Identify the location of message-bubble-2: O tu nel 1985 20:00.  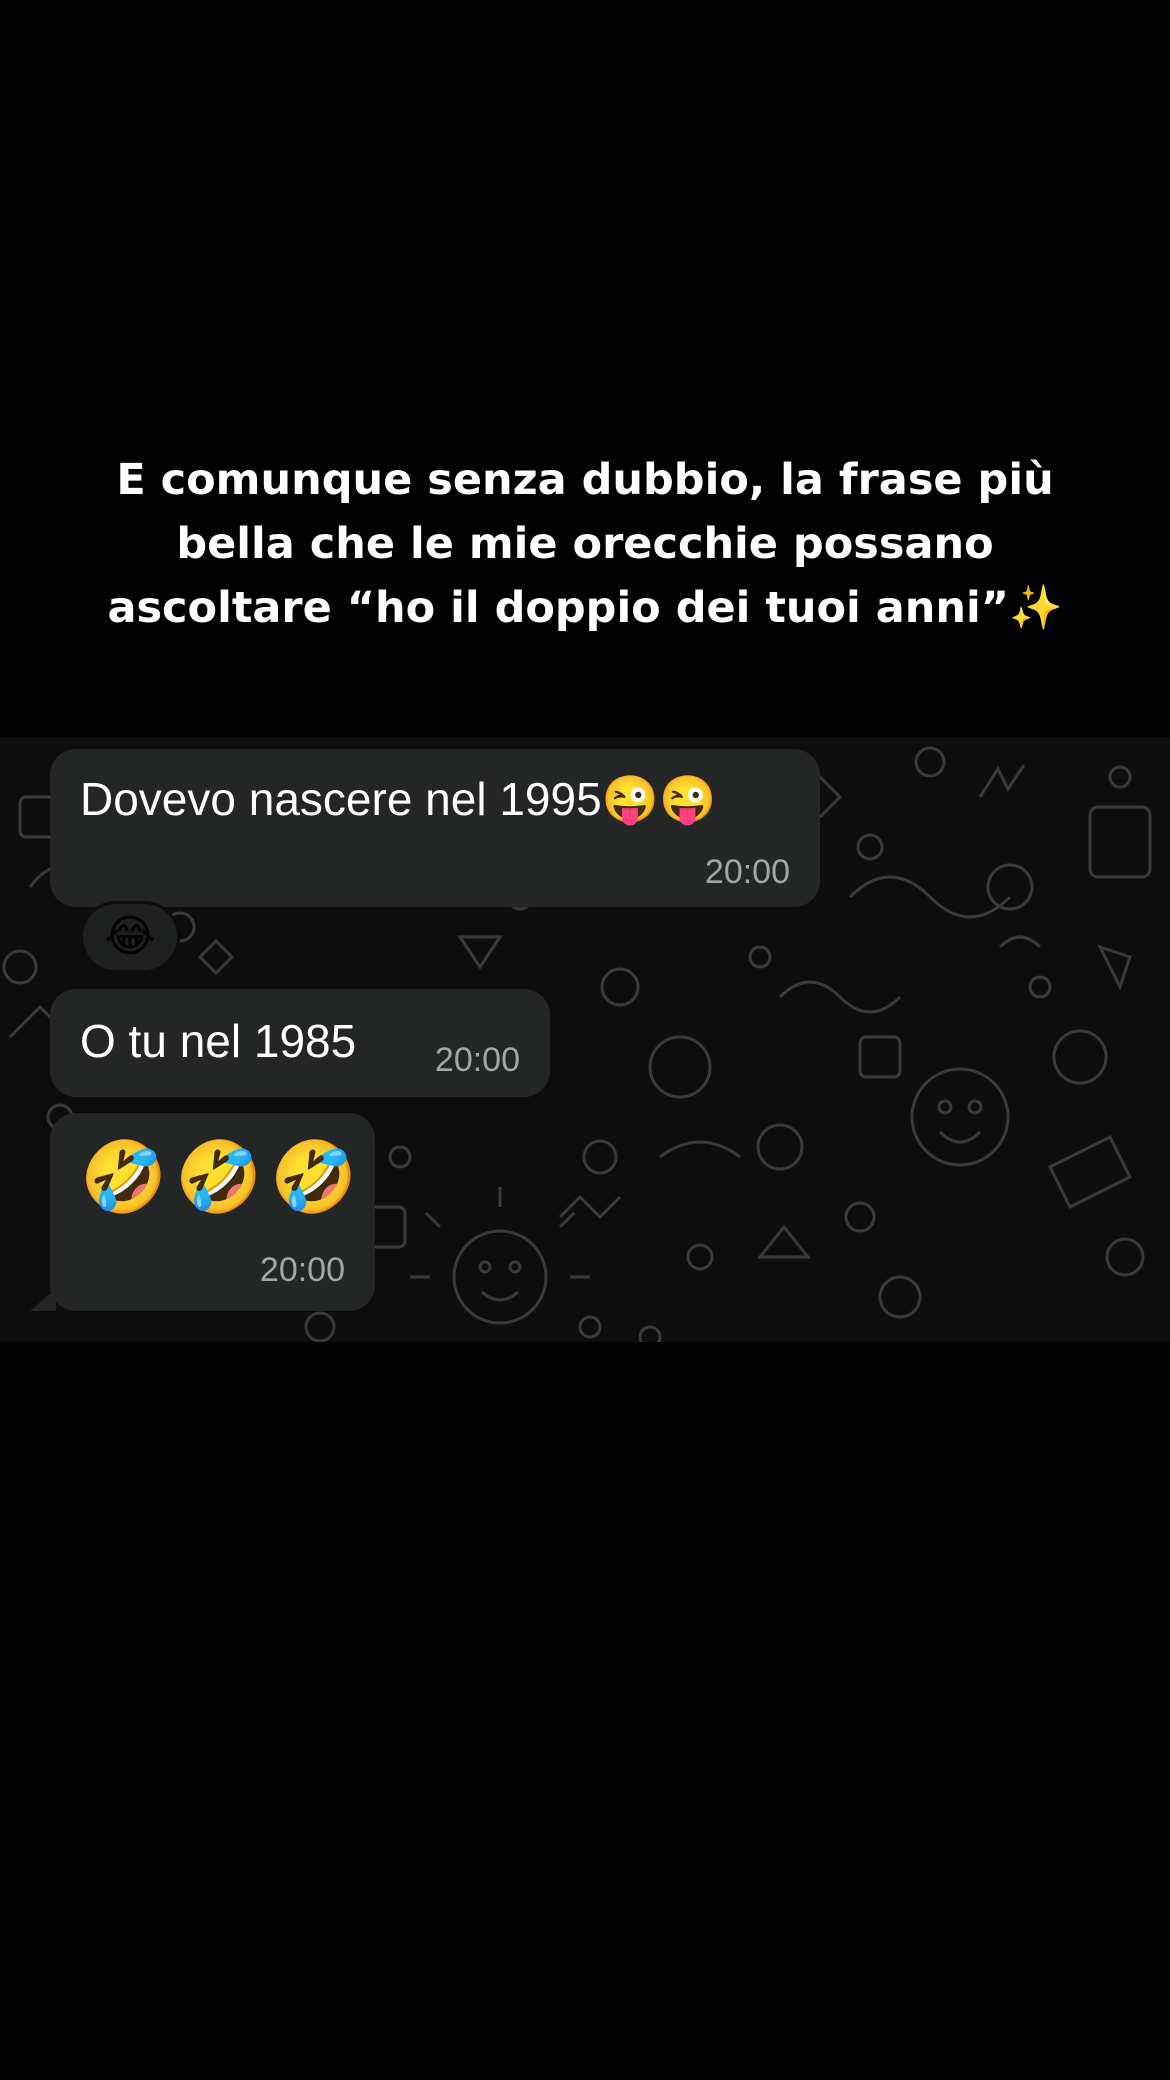
(300, 1043).